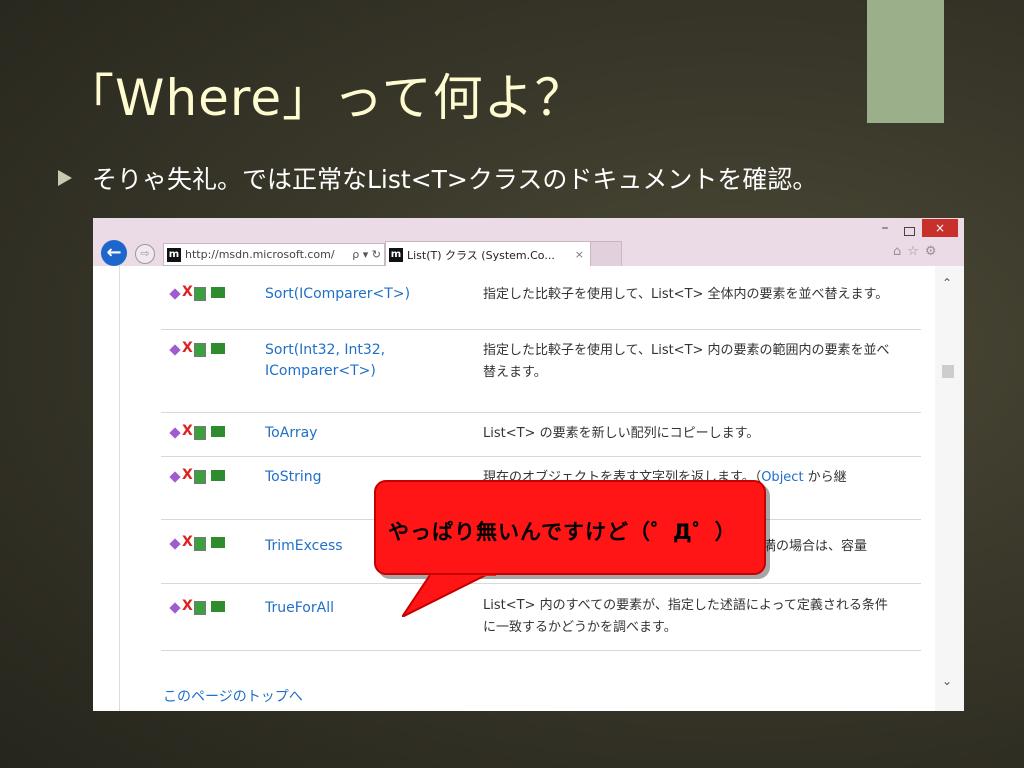 This screenshot has height=768, width=1024. I want to click on scroll-up-icon: ⌃, so click(947, 283).